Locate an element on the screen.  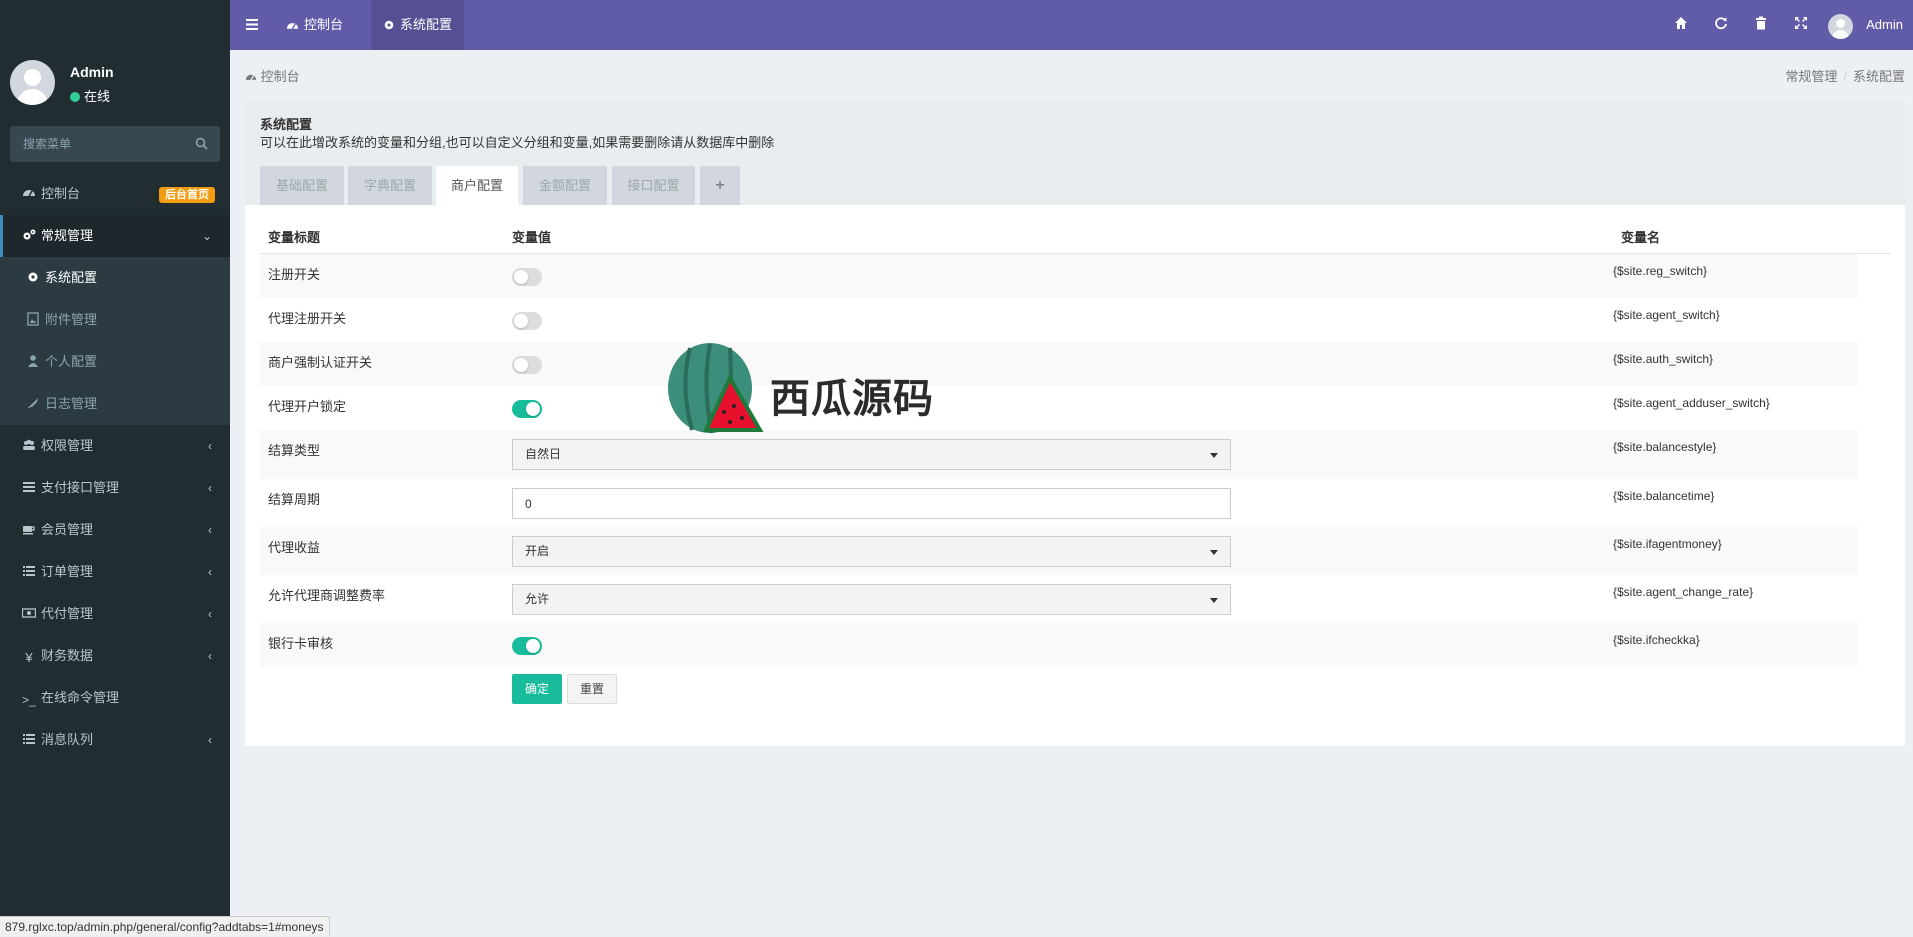
sidebar-item-system-config: 系统配置 is located at coordinates (115, 278).